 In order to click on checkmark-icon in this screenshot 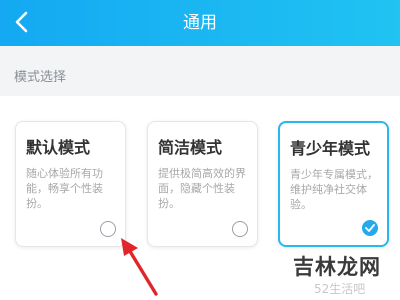, I will do `click(370, 228)`.